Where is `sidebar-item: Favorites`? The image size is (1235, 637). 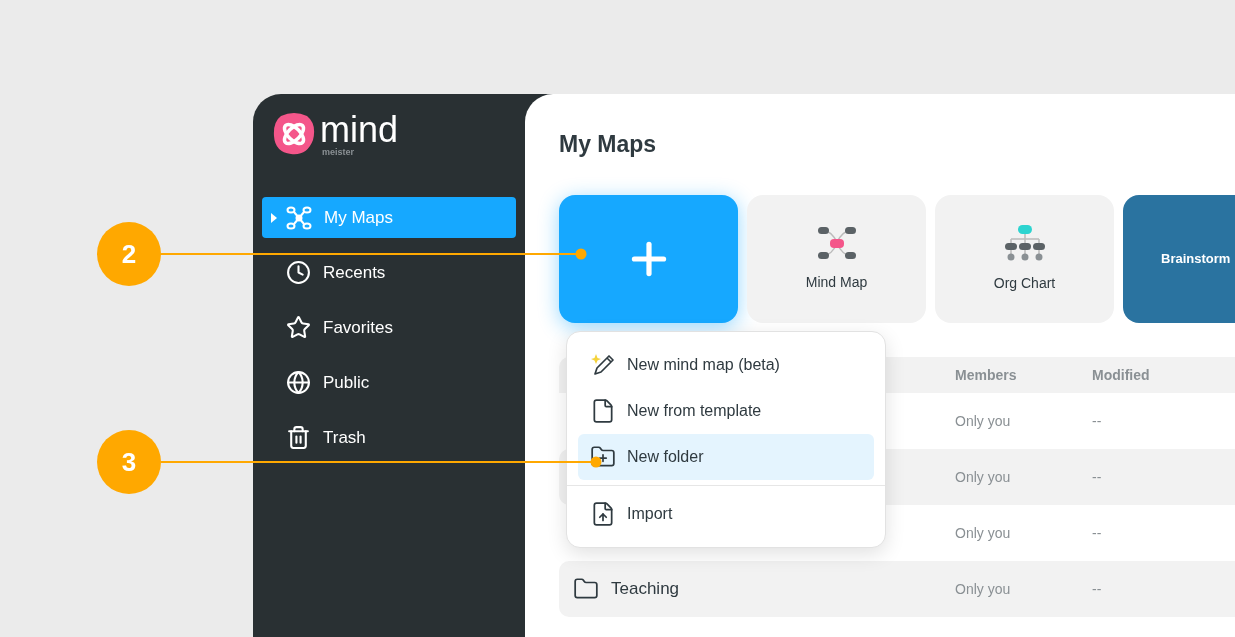 sidebar-item: Favorites is located at coordinates (389, 327).